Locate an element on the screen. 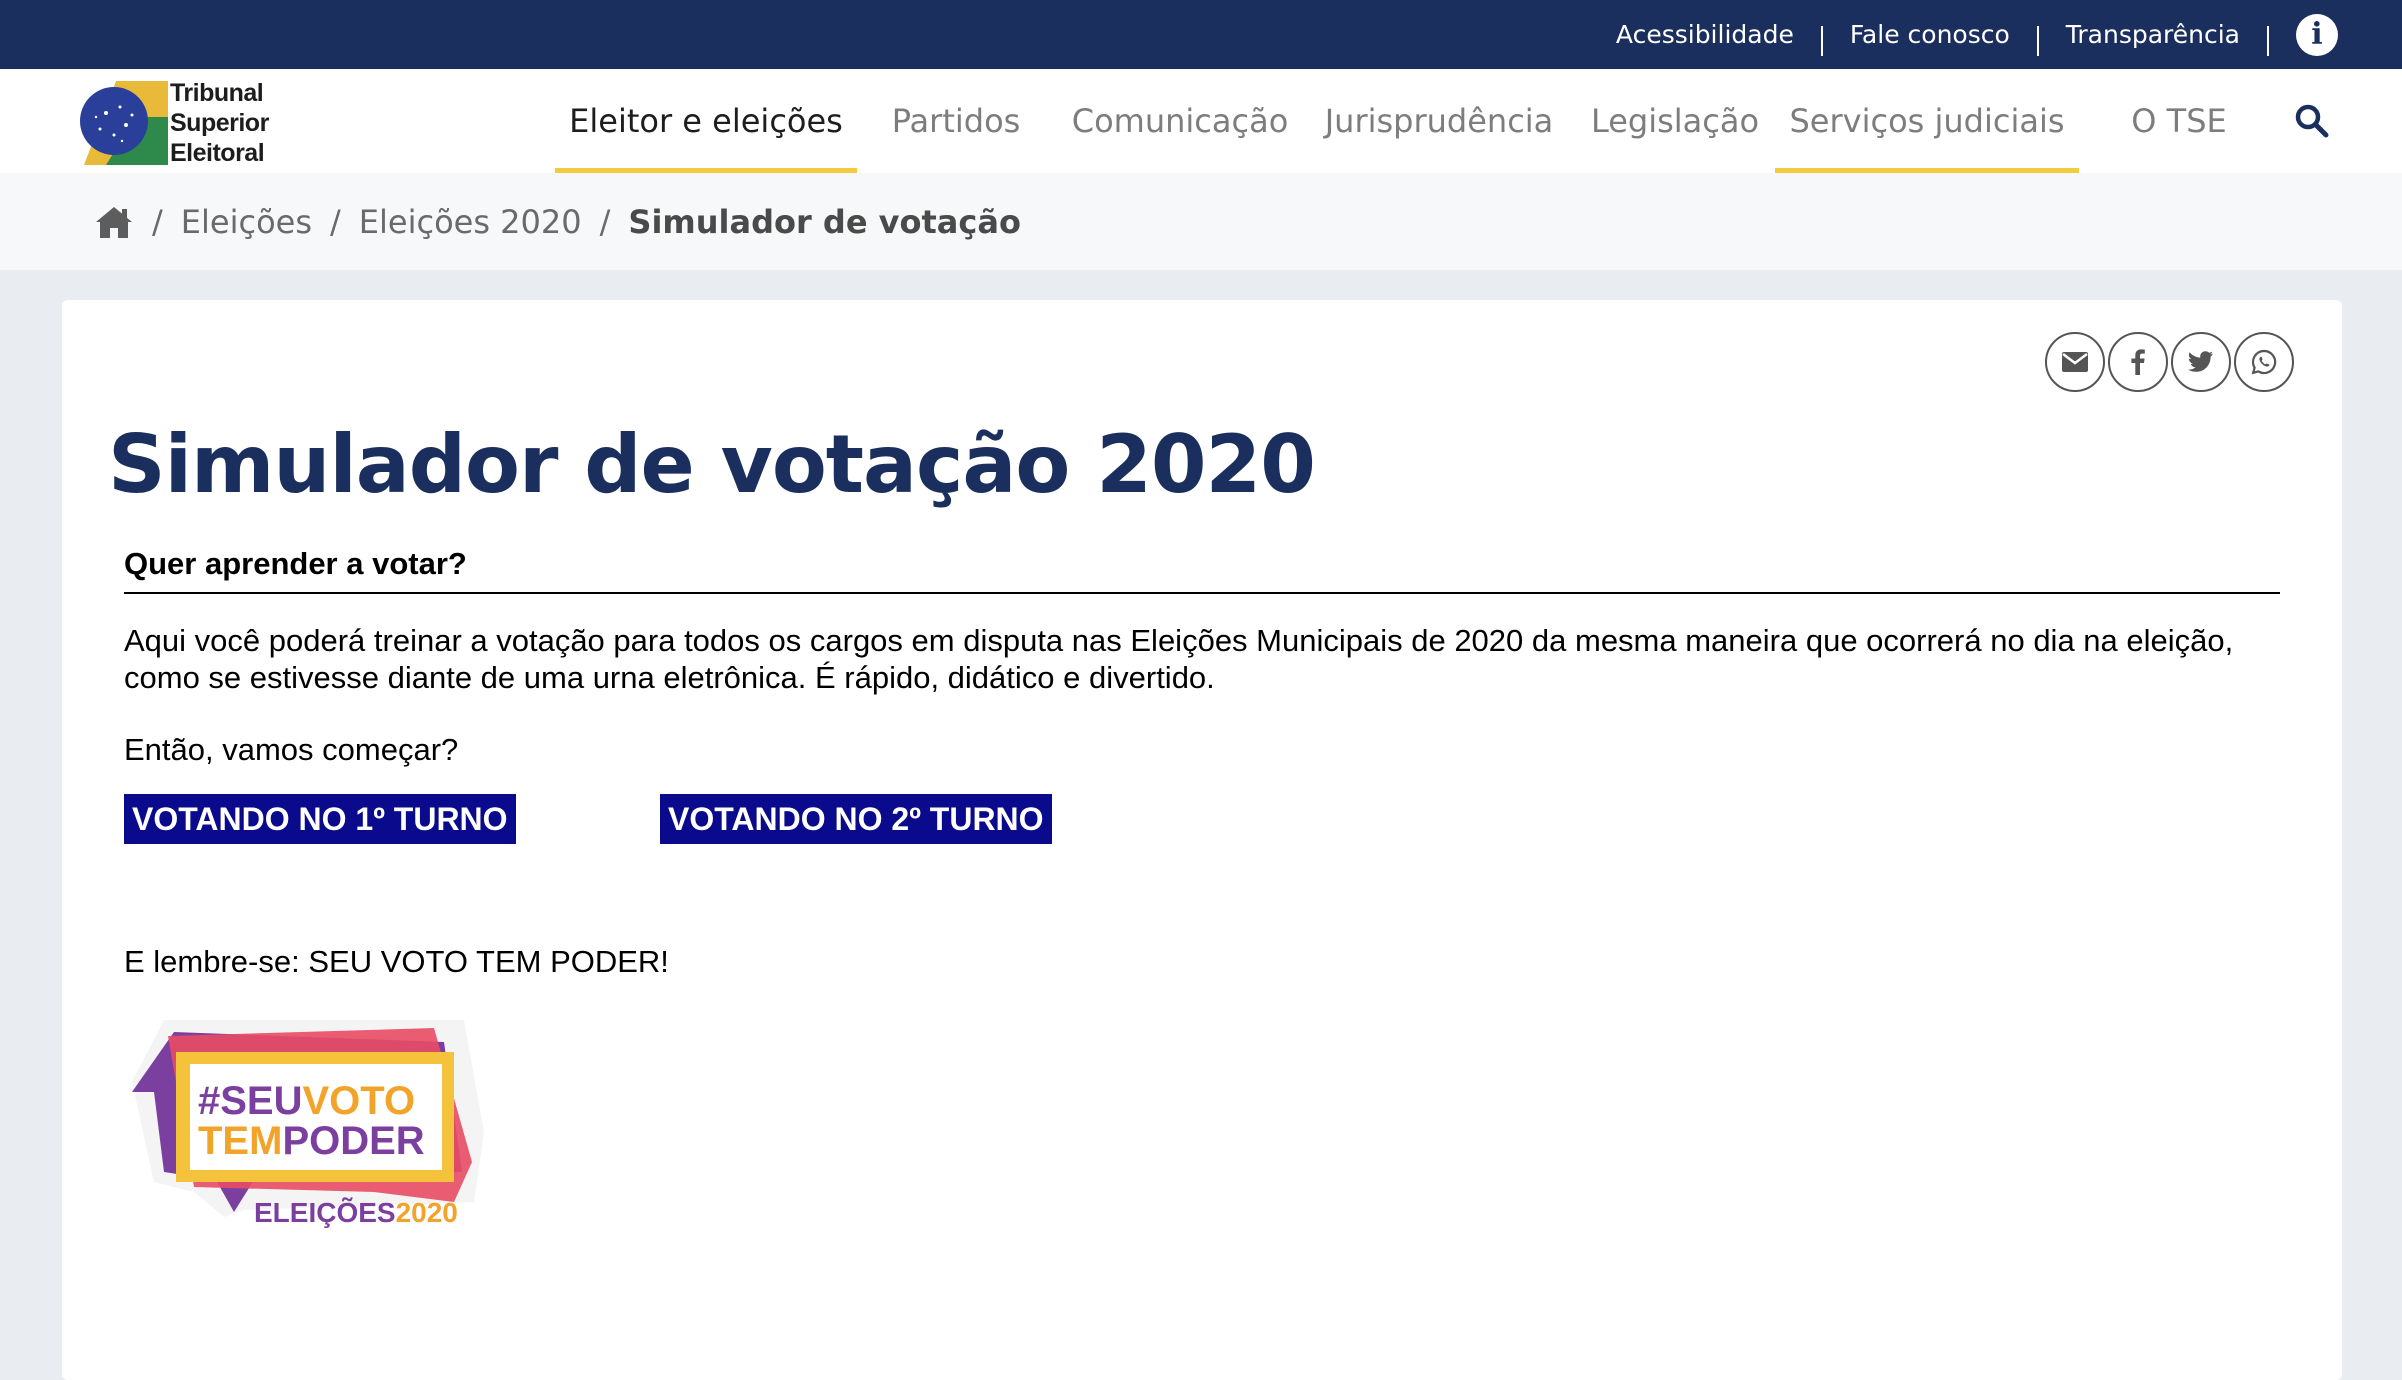 This screenshot has width=2402, height=1380. whatsapp-share-button is located at coordinates (2264, 362).